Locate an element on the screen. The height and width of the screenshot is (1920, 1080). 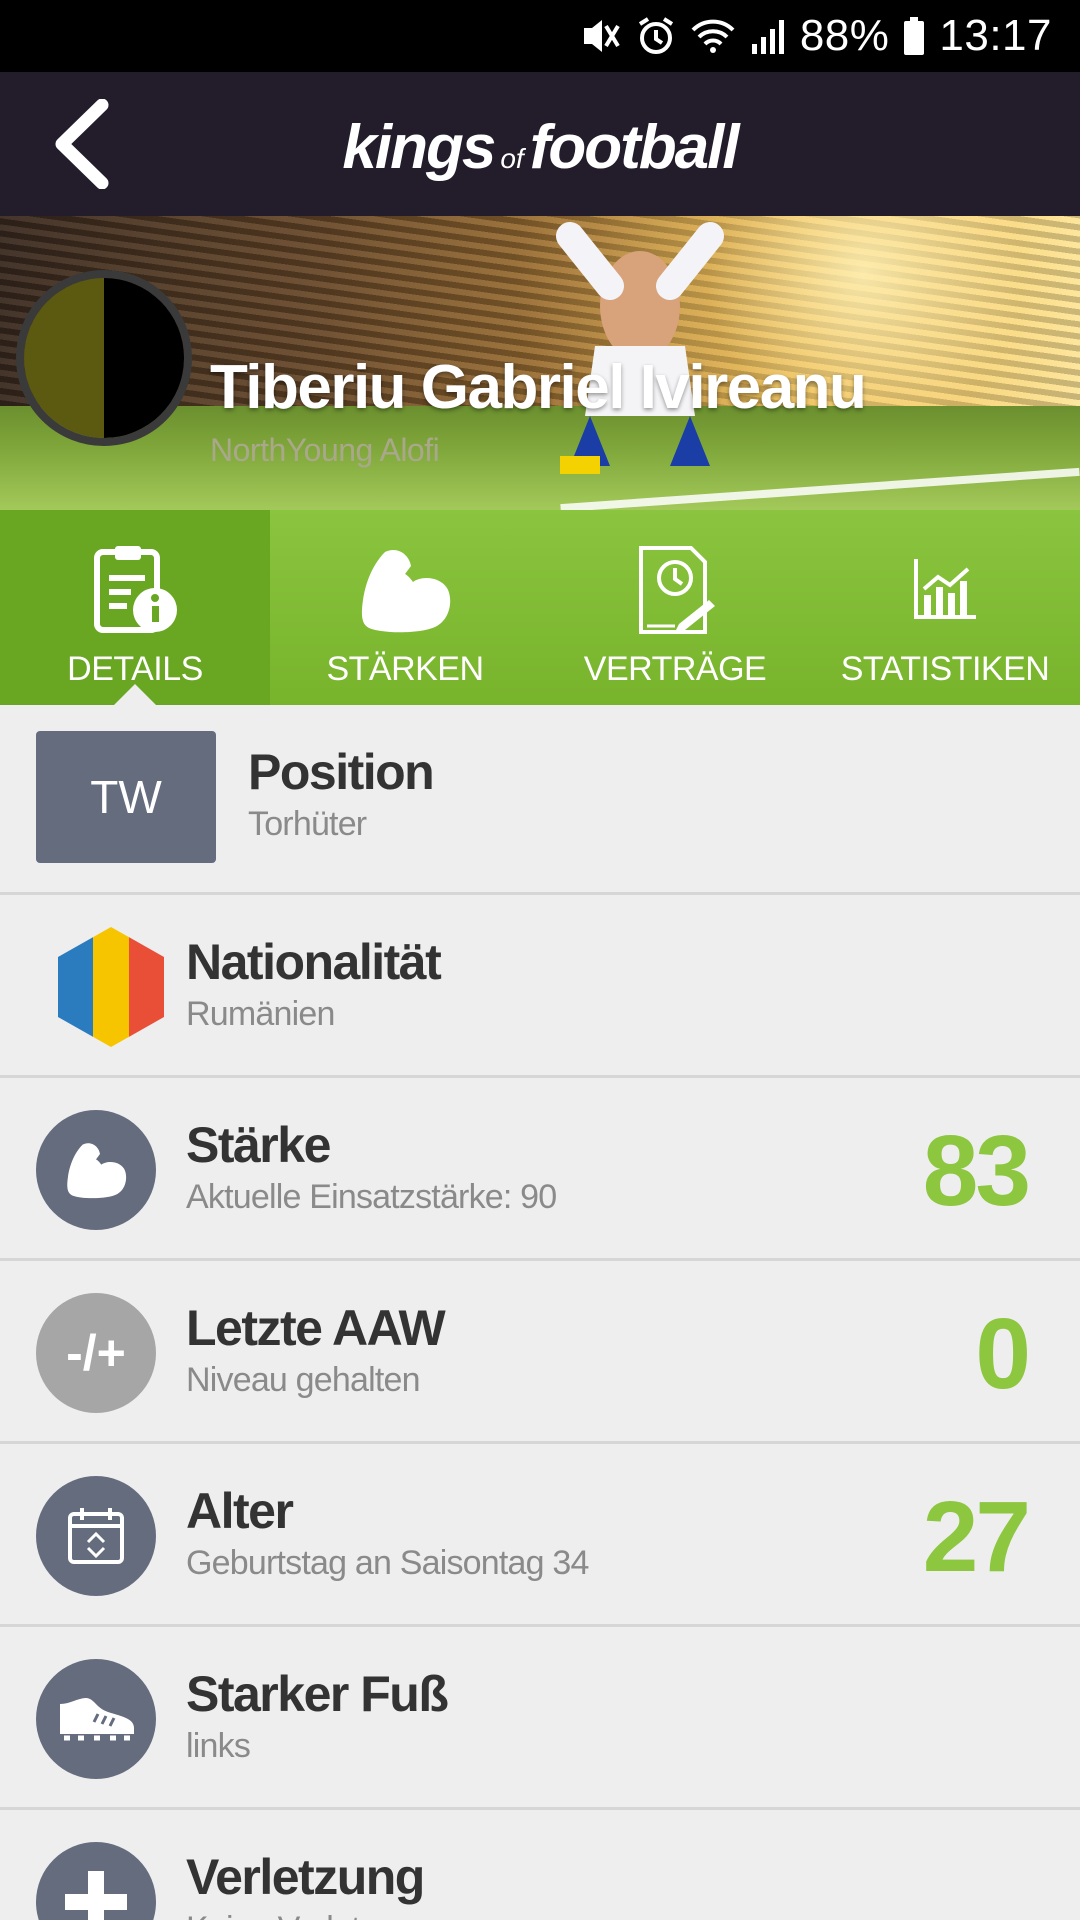
tab-statistiken: STATISTIKEN is located at coordinates (945, 607).